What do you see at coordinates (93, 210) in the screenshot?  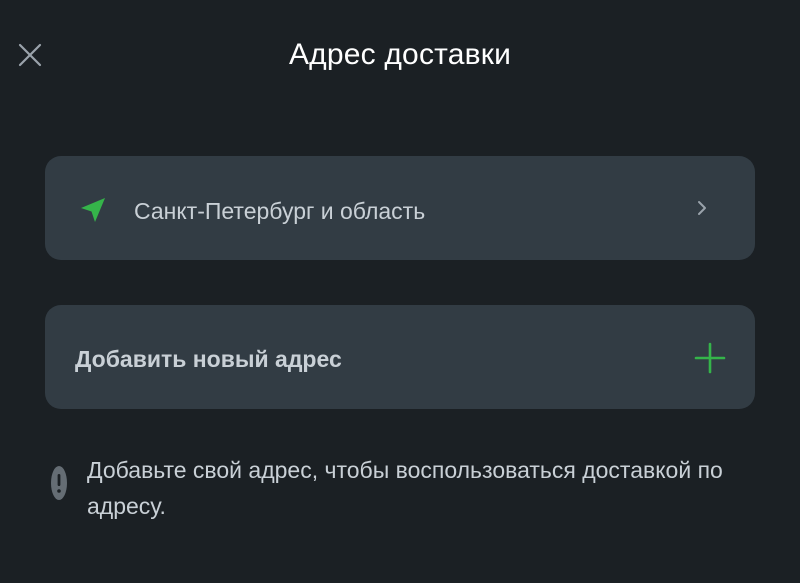 I see `location-arrow-icon` at bounding box center [93, 210].